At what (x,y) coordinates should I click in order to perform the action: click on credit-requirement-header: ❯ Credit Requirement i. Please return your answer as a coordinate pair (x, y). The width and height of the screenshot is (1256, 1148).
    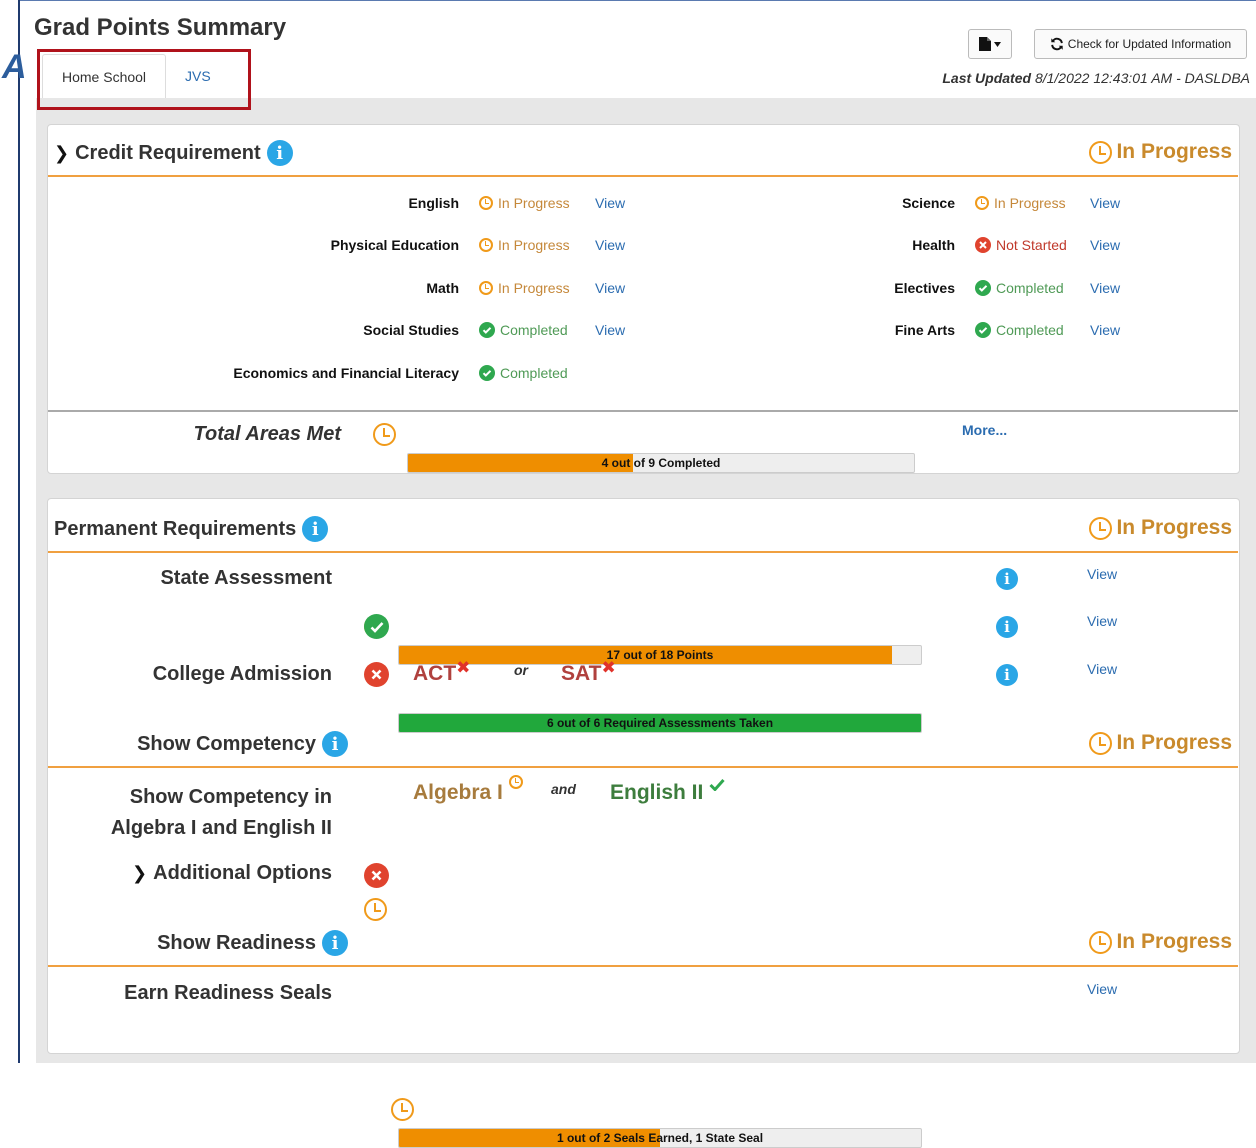
    Looking at the image, I should click on (173, 153).